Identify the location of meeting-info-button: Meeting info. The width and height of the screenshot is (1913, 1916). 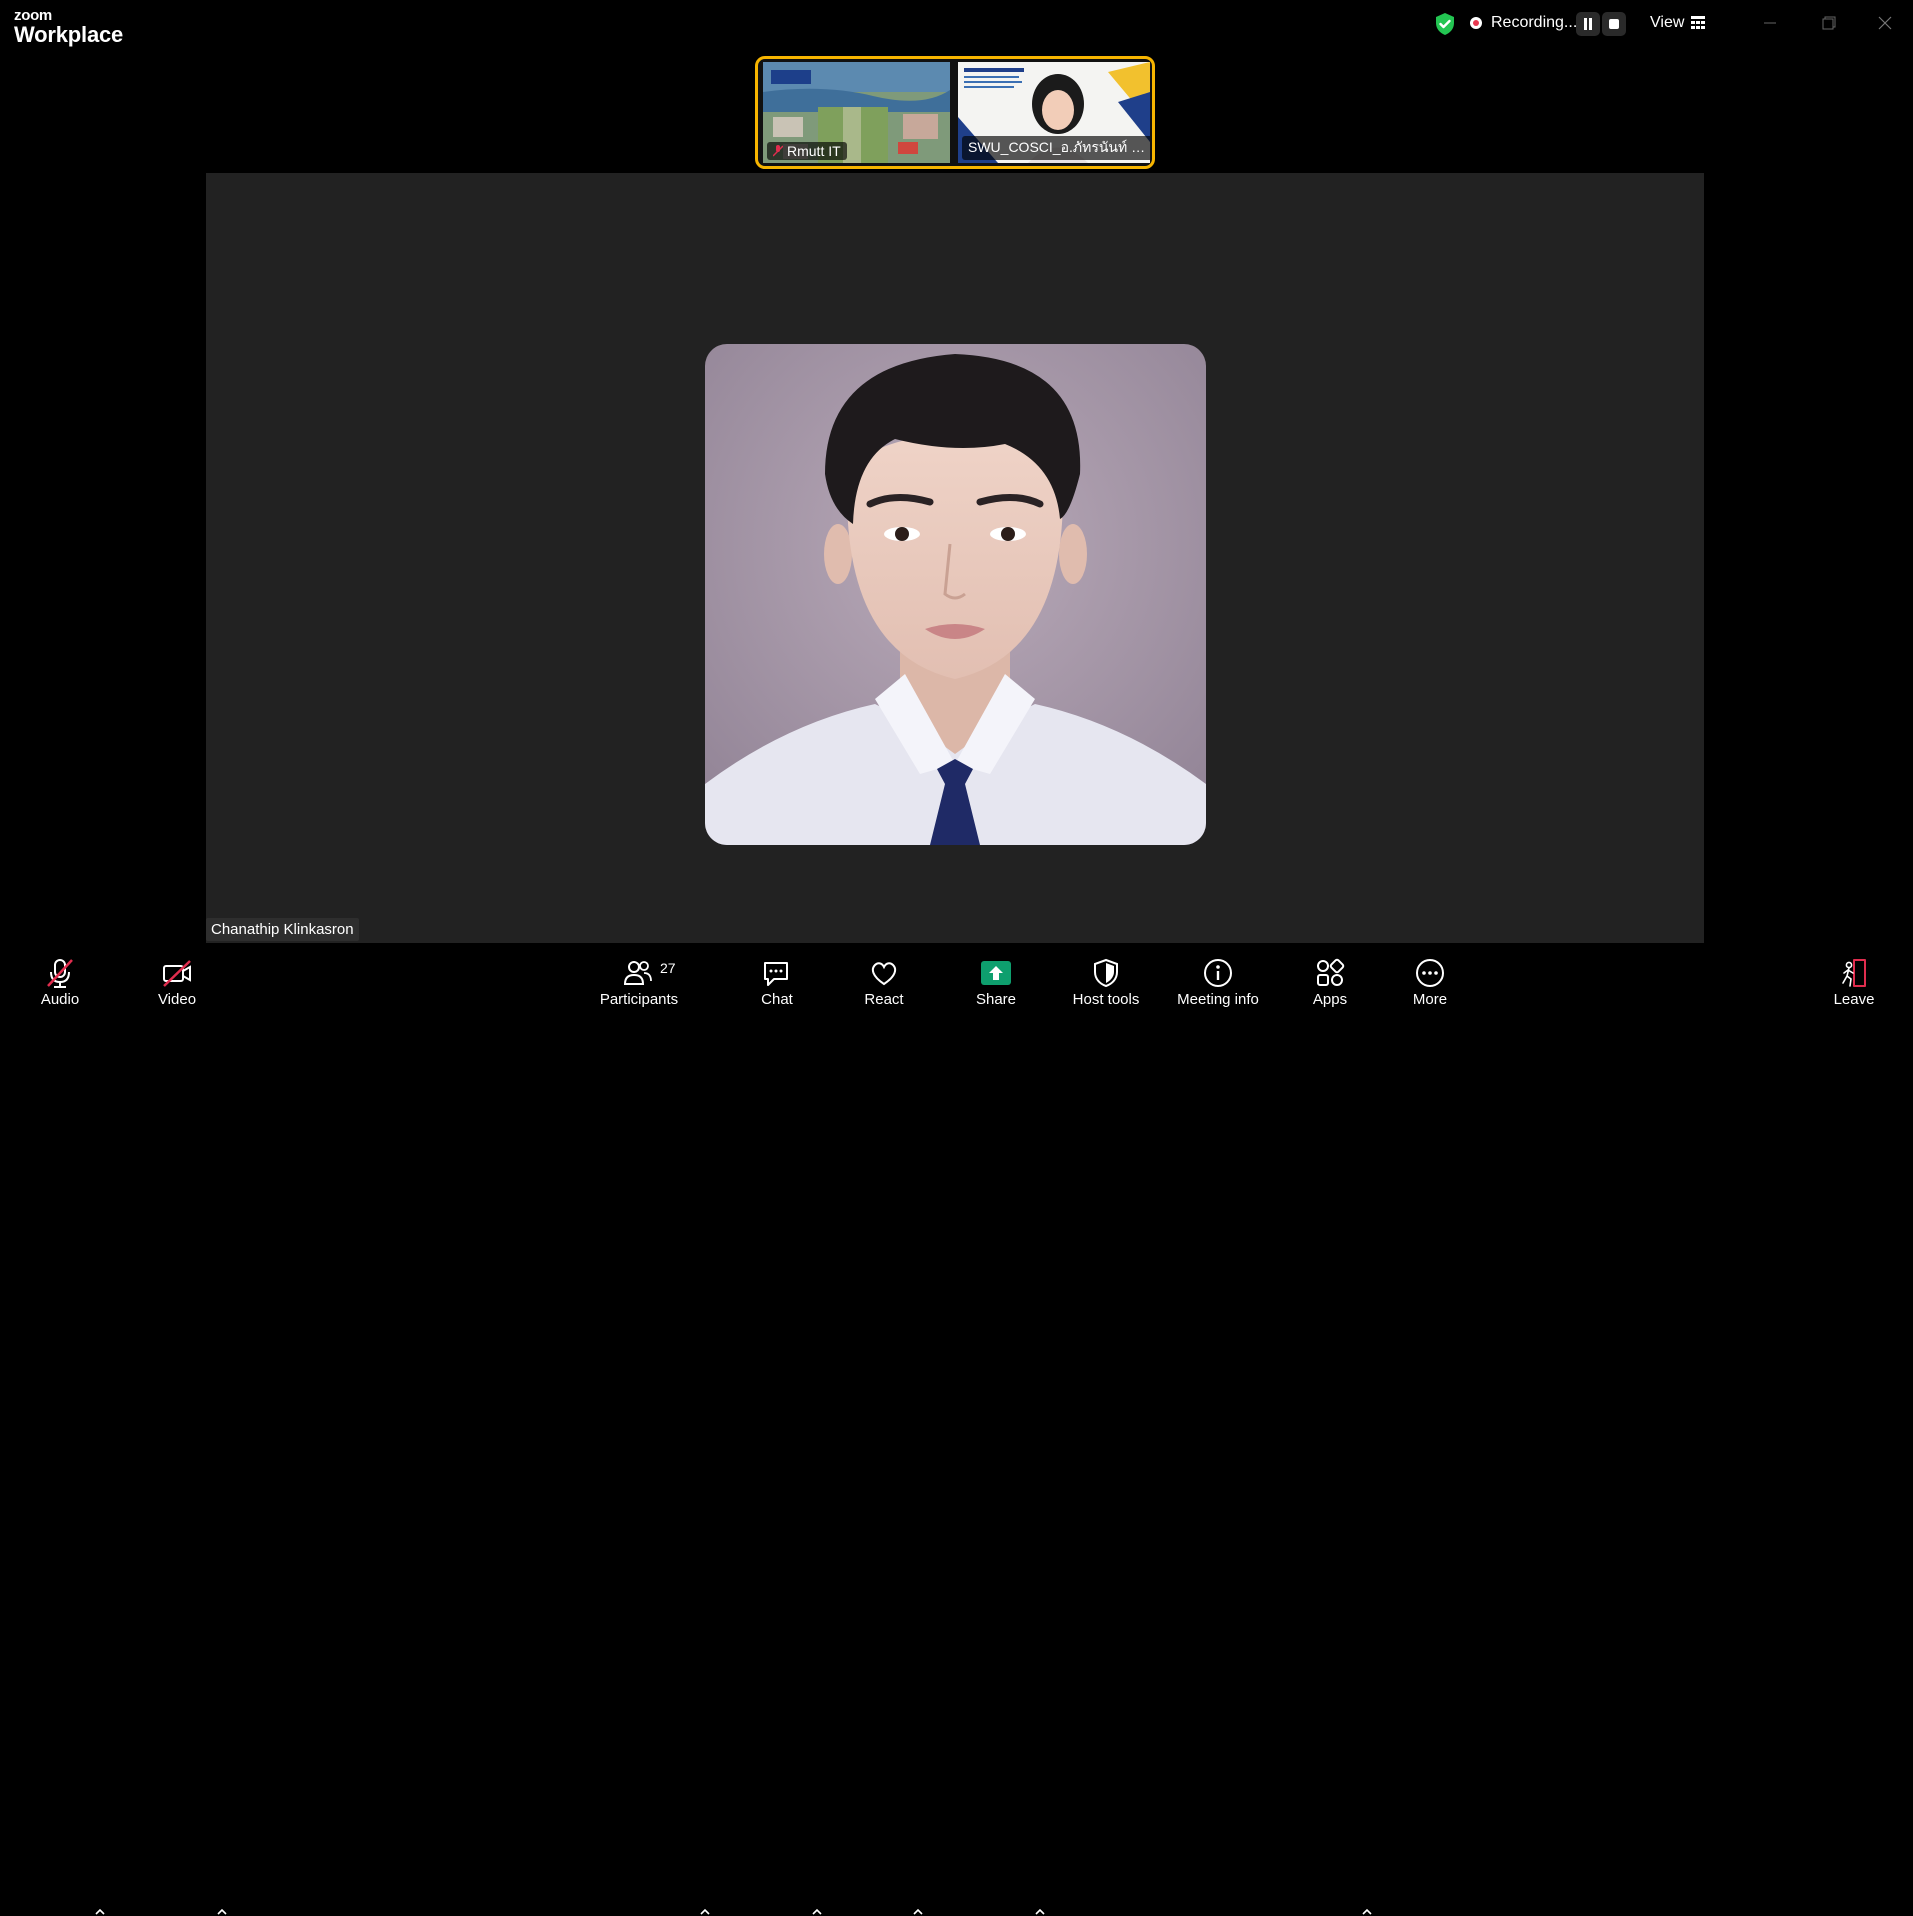
(1218, 978).